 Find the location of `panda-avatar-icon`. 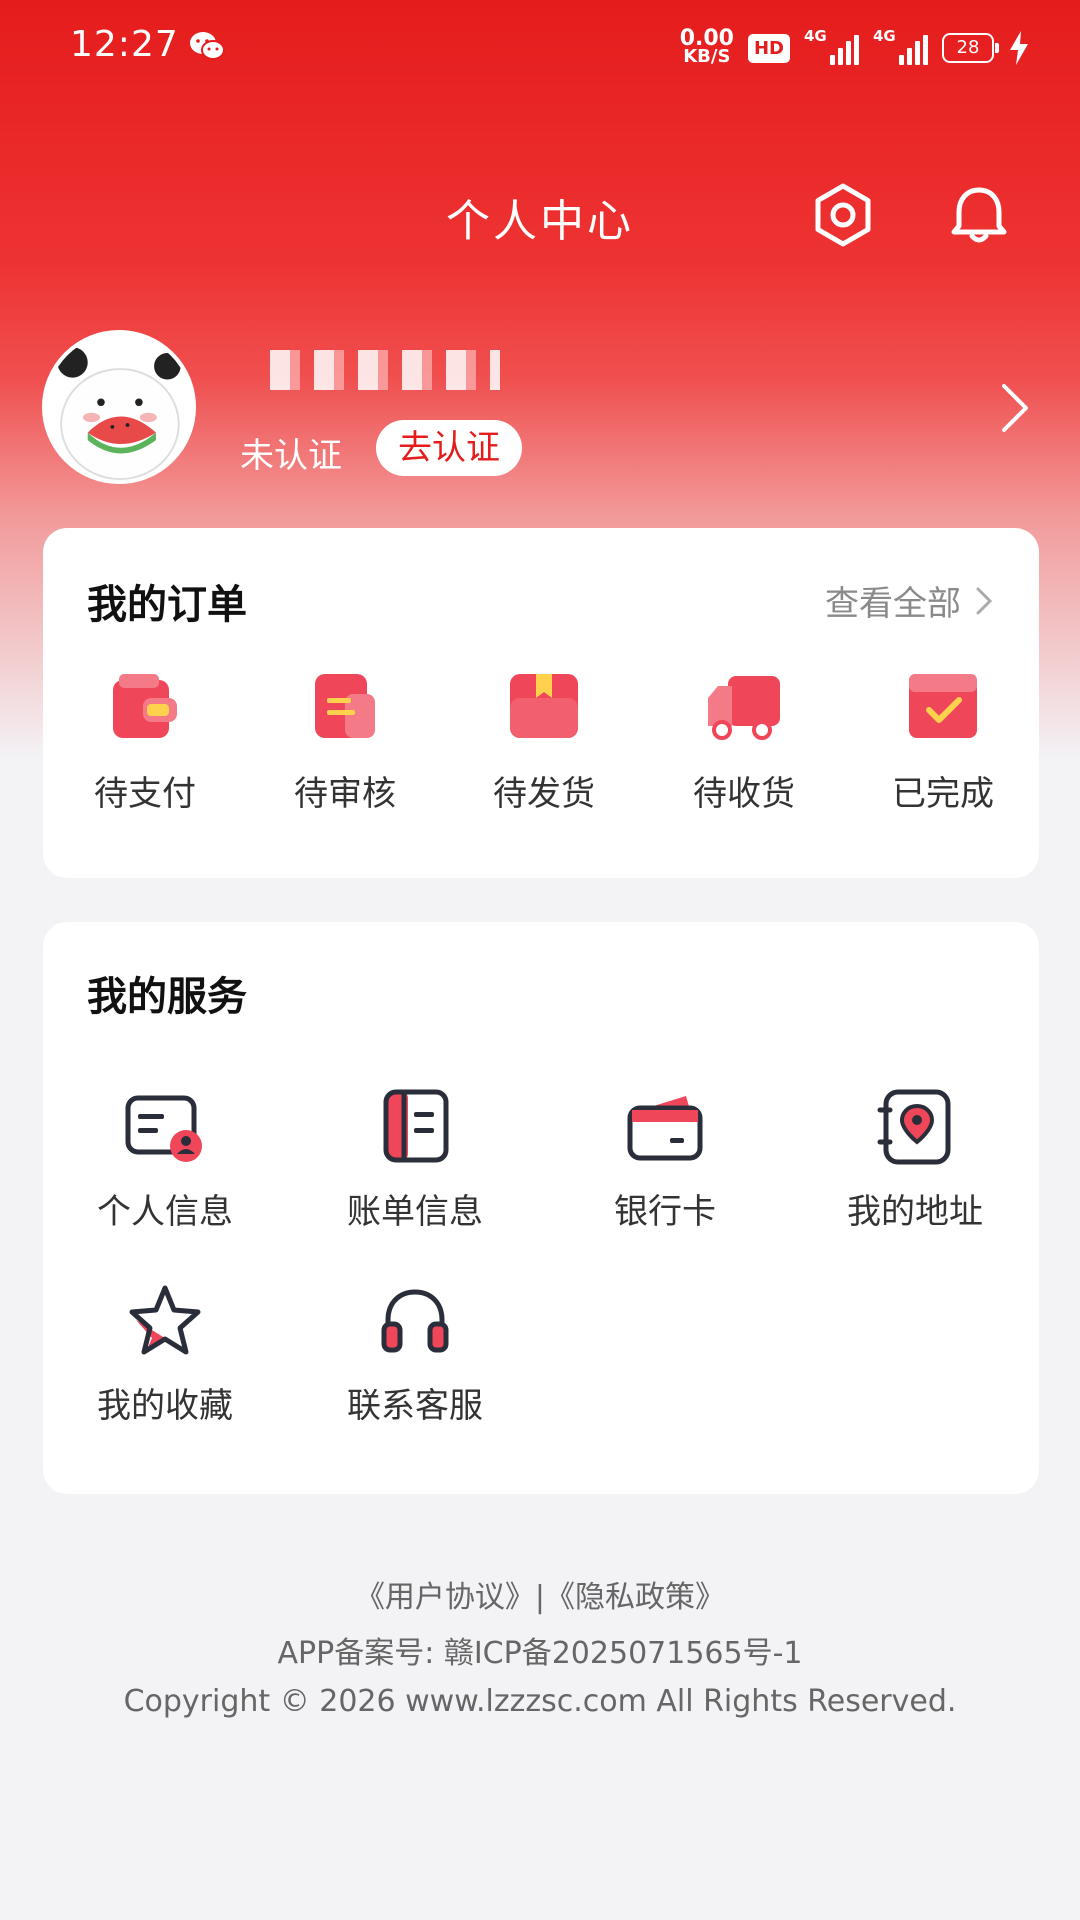

panda-avatar-icon is located at coordinates (119, 407).